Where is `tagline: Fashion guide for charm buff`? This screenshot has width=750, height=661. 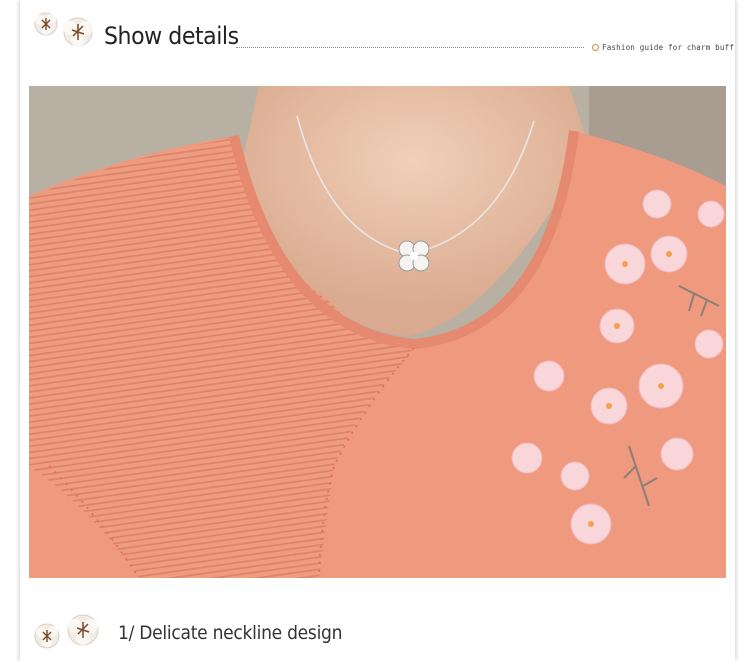
tagline: Fashion guide for charm buff is located at coordinates (668, 47).